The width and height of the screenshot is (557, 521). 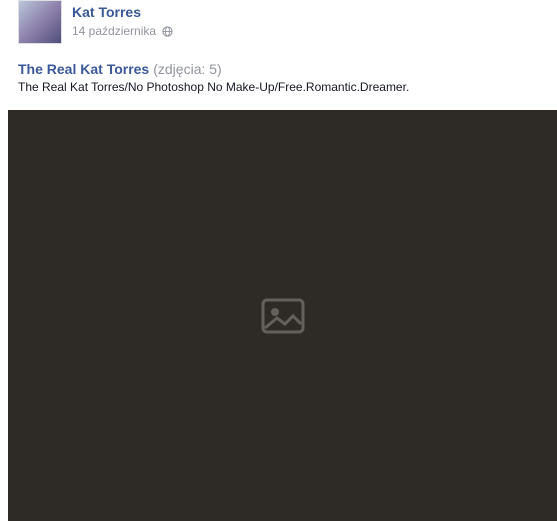 What do you see at coordinates (83, 69) in the screenshot?
I see `album-title-link: The Real Kat Torres` at bounding box center [83, 69].